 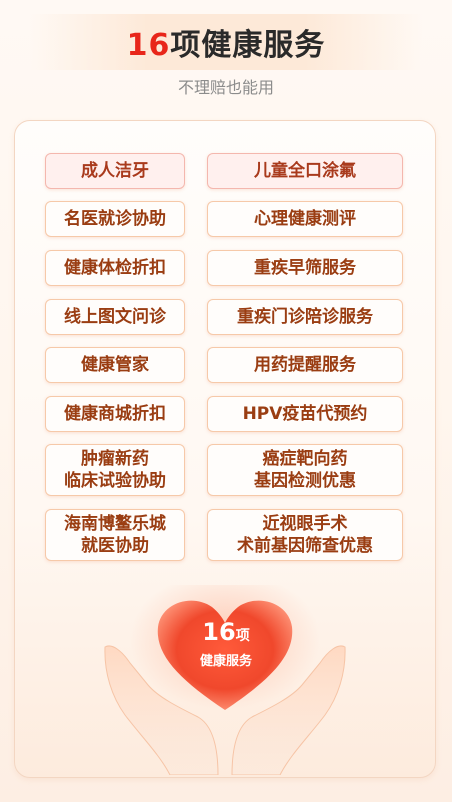 I want to click on page-subtitle: 不理赔也能用, so click(x=225, y=87).